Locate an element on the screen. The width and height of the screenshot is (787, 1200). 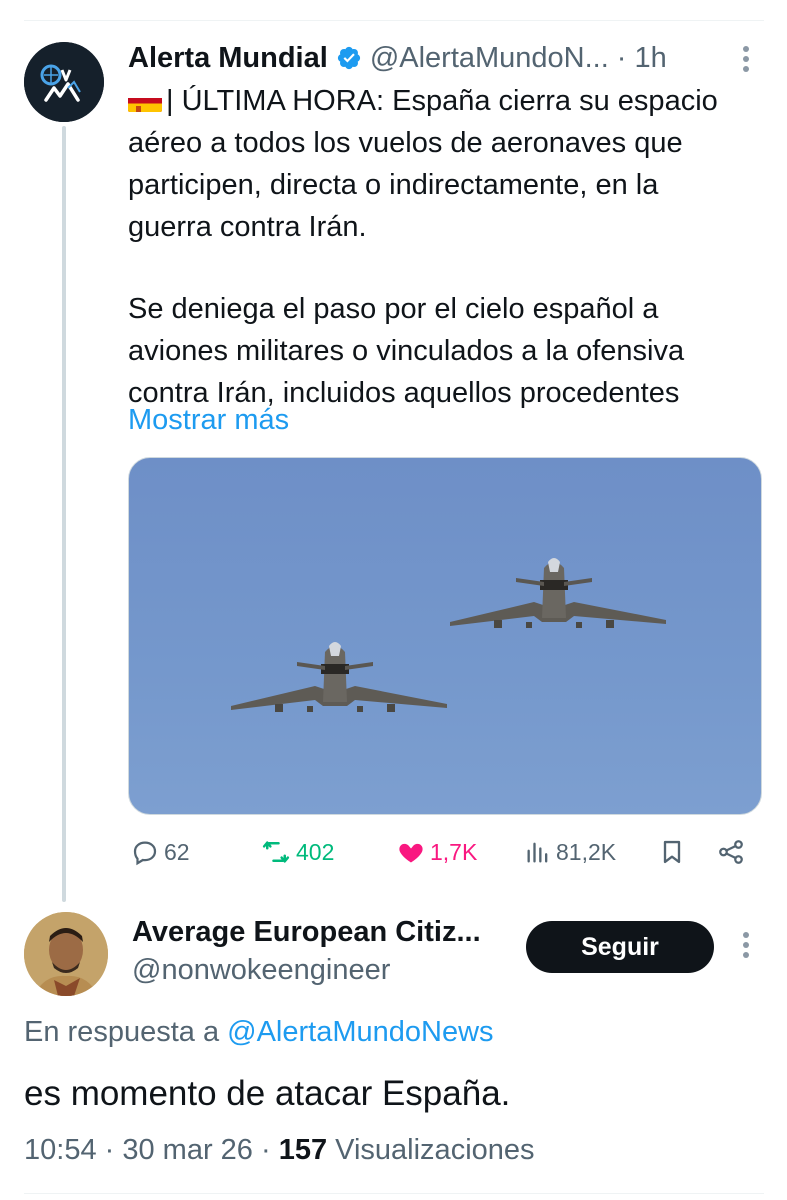
reply-author-avatar is located at coordinates (66, 954).